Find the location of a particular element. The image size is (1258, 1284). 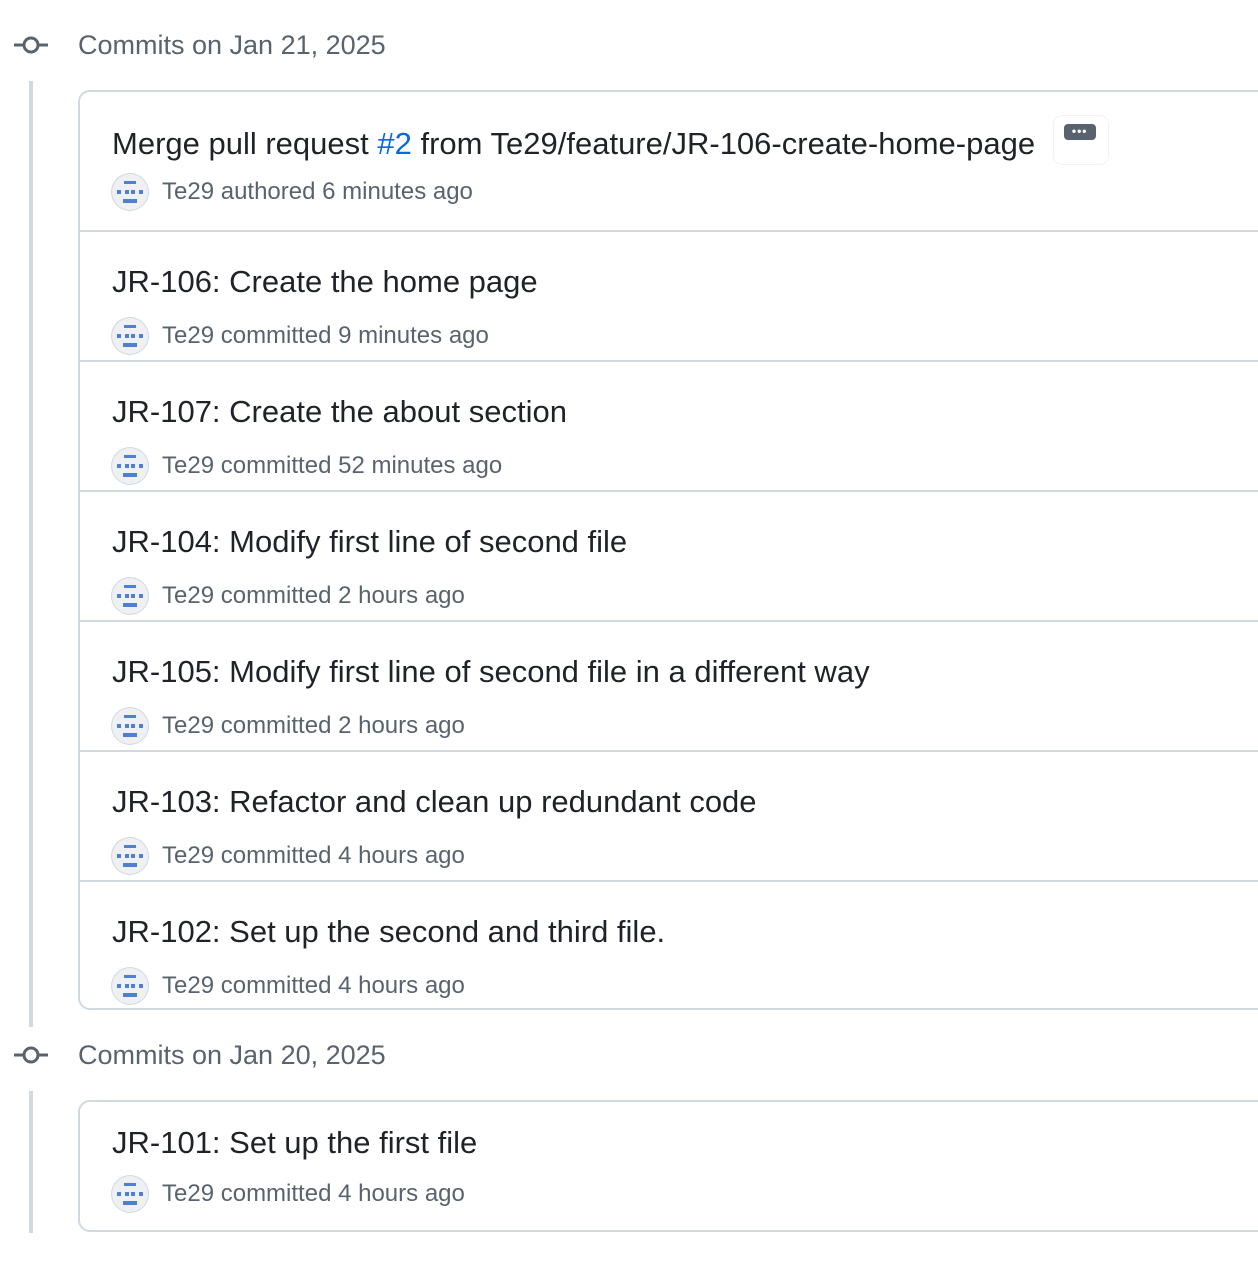

commit-group-header: Commits on Jan 21, 2025 is located at coordinates (300, 45).